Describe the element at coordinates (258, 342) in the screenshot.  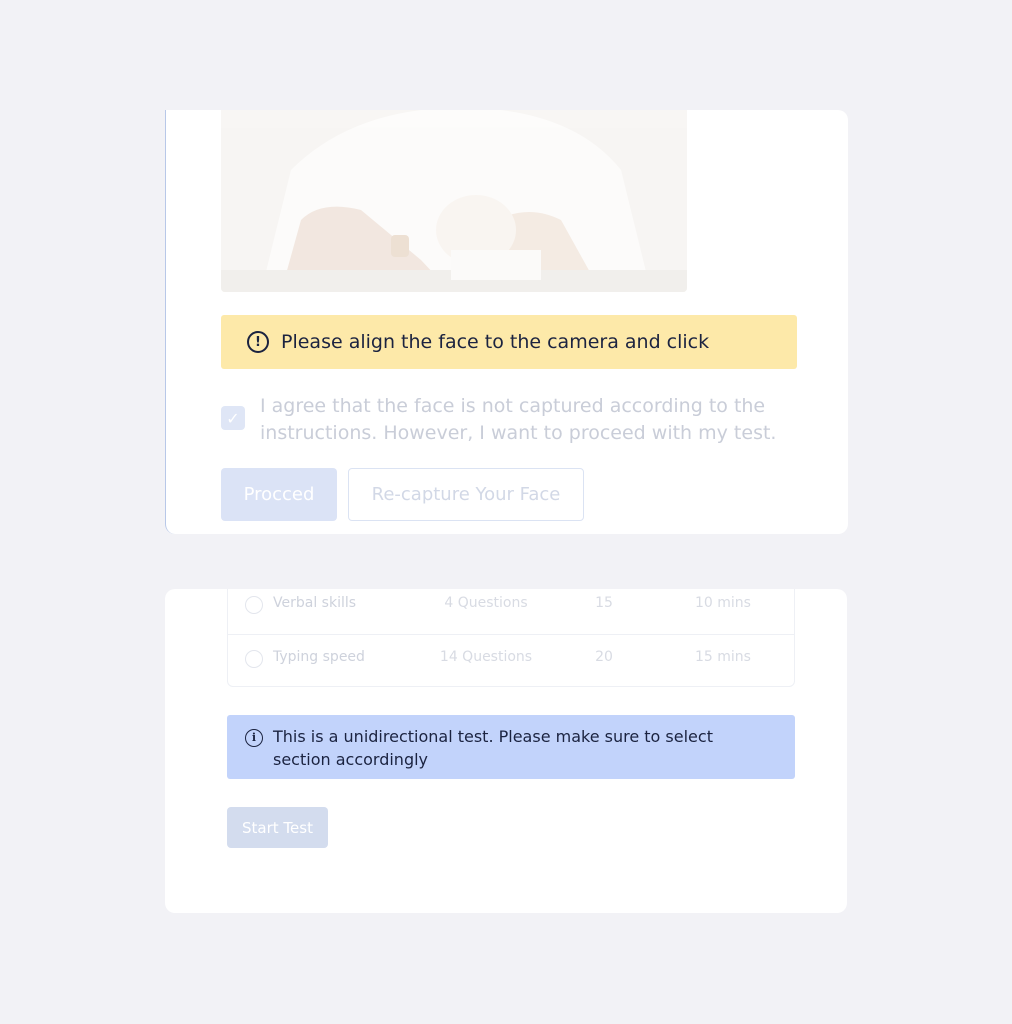
I see `alert-circle-icon: !` at that location.